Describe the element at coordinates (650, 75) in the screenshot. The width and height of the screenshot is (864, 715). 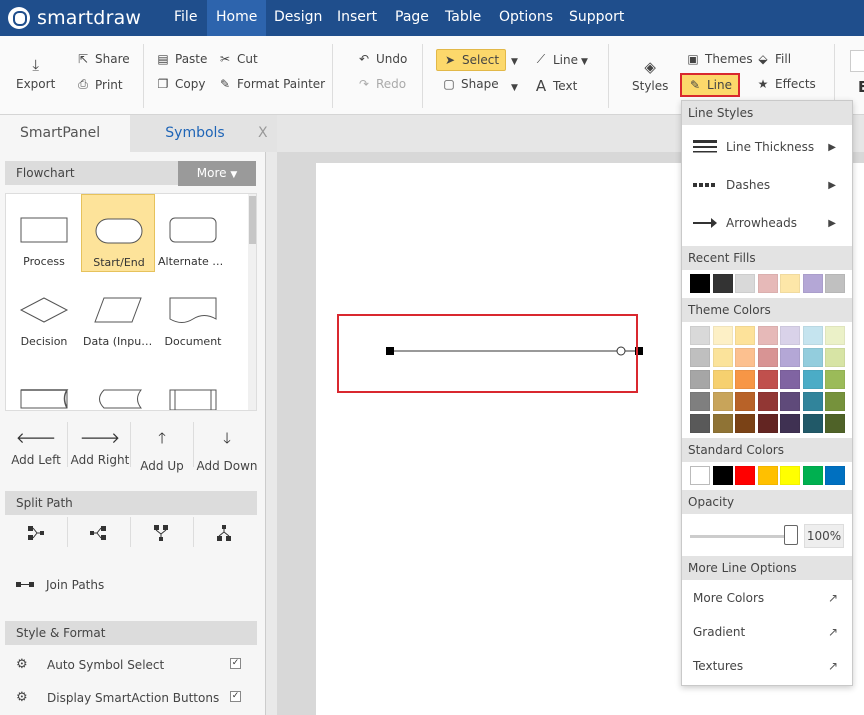
I see `styles-button: ◈ Styles` at that location.